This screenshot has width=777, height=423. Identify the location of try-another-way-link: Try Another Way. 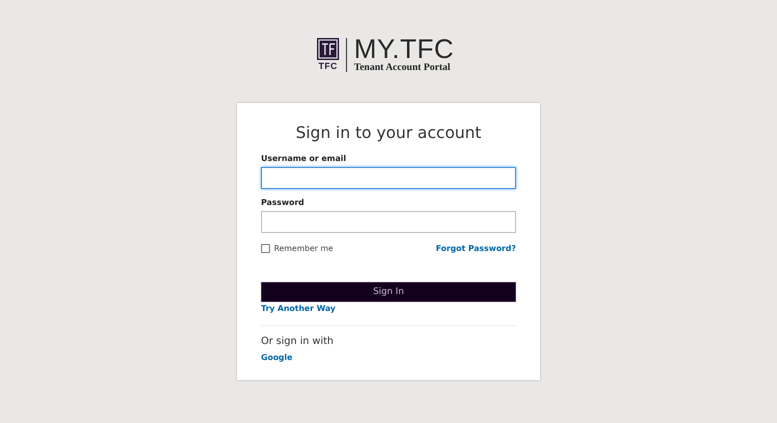
(298, 308).